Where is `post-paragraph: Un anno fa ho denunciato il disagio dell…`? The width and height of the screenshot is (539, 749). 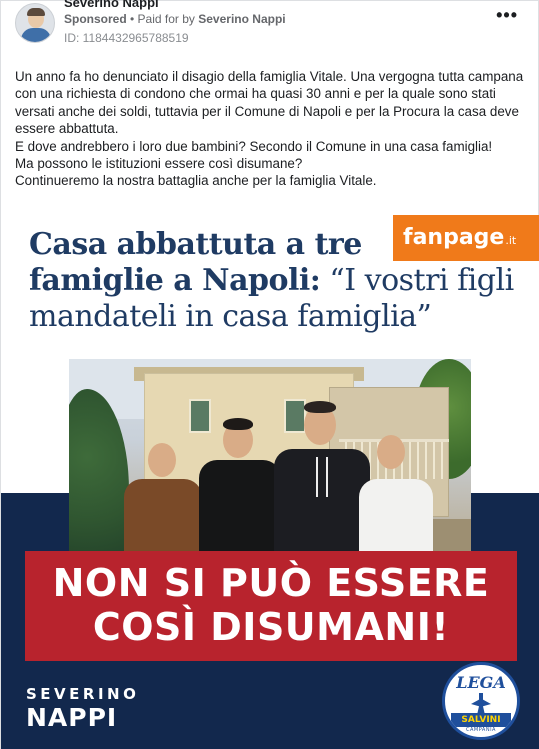
post-paragraph: Un anno fa ho denunciato il disagio dell… is located at coordinates (269, 103).